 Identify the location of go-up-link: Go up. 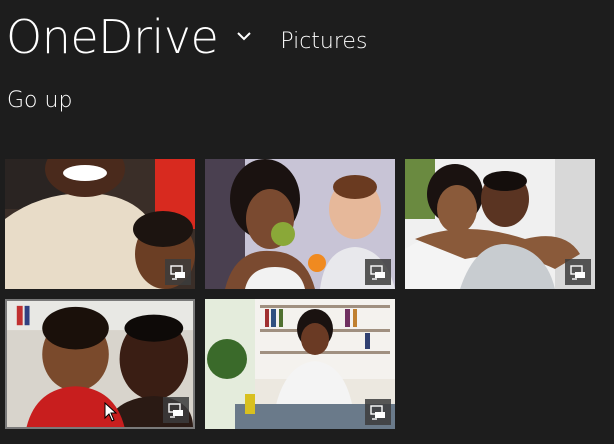
(39, 100).